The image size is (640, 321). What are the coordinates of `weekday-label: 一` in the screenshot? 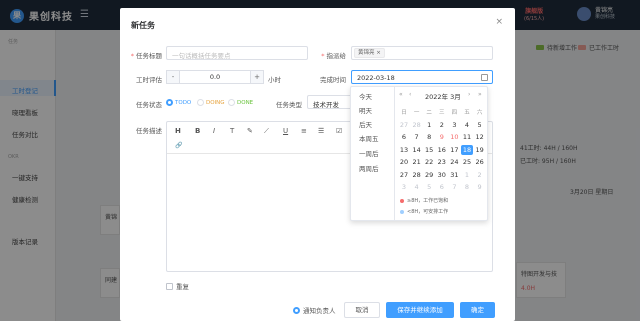 It's located at (416, 113).